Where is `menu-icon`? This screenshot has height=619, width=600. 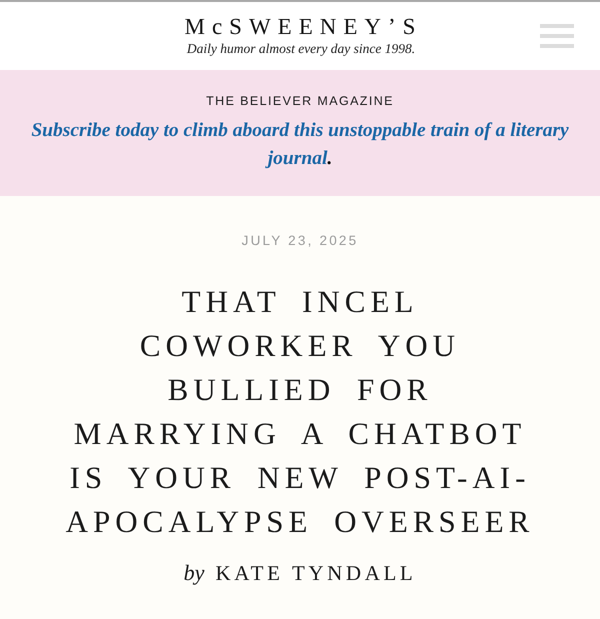
menu-icon is located at coordinates (557, 36).